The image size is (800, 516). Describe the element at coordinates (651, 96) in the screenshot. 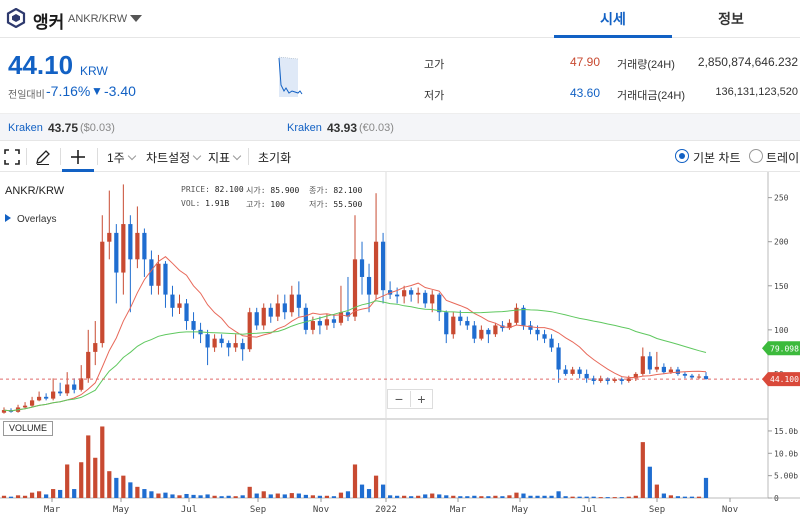

I see `amount-label: 거래대금(24H)` at that location.